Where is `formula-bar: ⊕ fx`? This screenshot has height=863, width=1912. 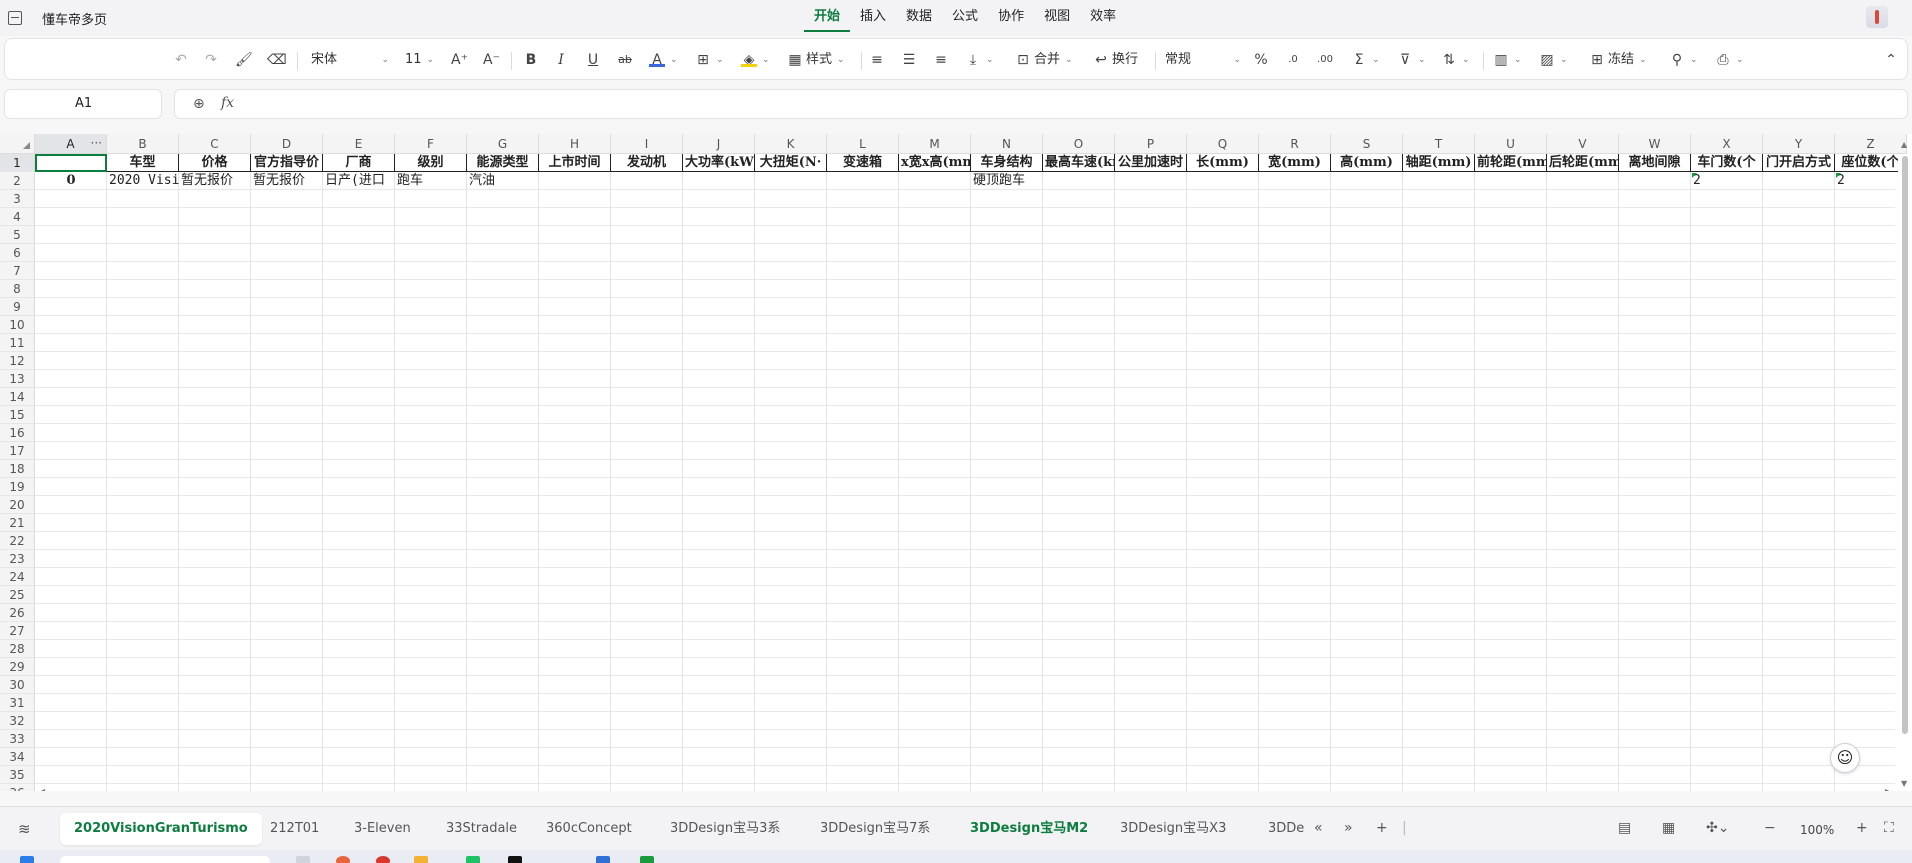 formula-bar: ⊕ fx is located at coordinates (1041, 104).